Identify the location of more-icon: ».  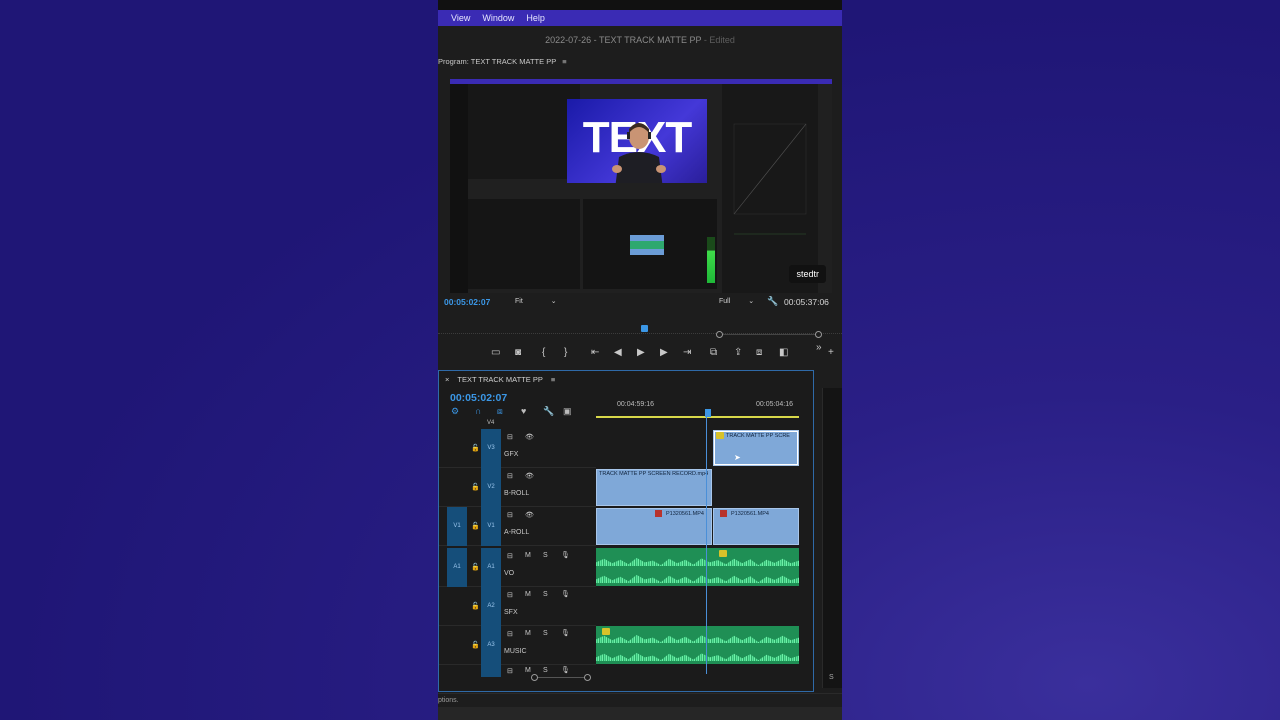
(819, 347).